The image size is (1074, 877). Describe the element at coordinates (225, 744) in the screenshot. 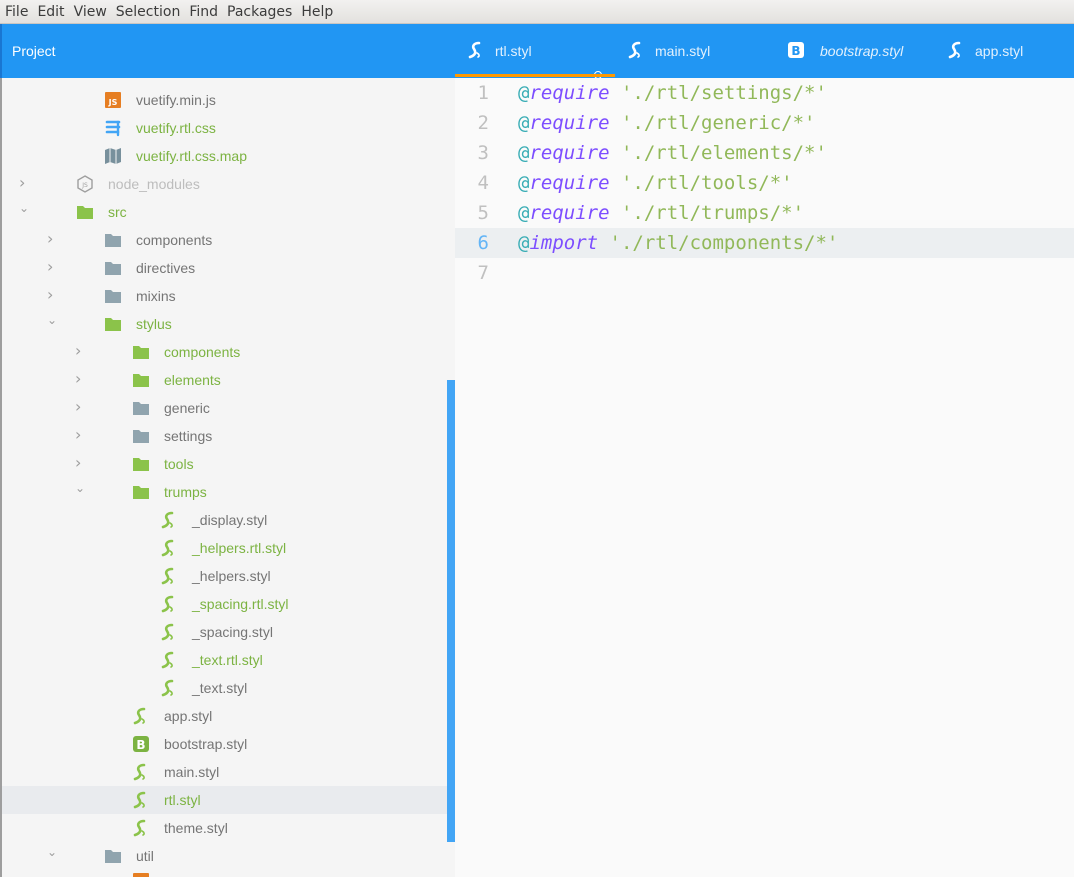

I see `tree-file-row: Bbootstrap.styl` at that location.